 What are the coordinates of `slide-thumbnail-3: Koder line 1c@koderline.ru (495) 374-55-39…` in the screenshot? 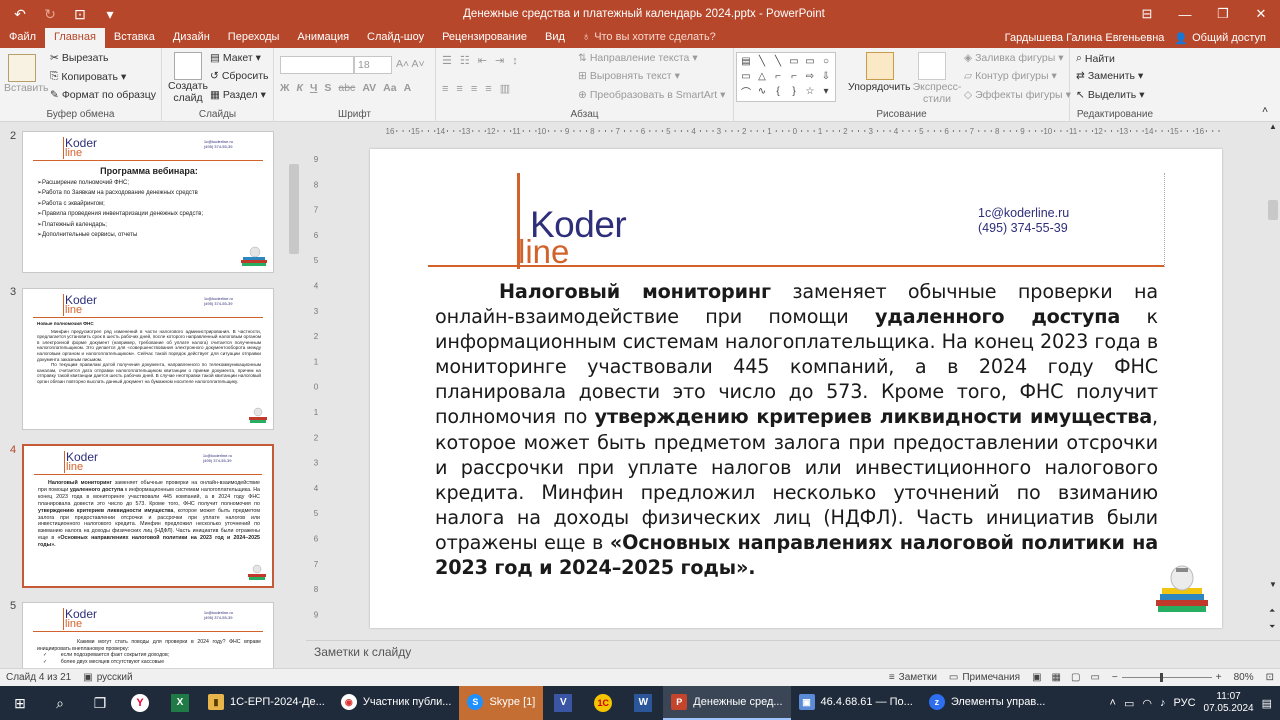 It's located at (148, 359).